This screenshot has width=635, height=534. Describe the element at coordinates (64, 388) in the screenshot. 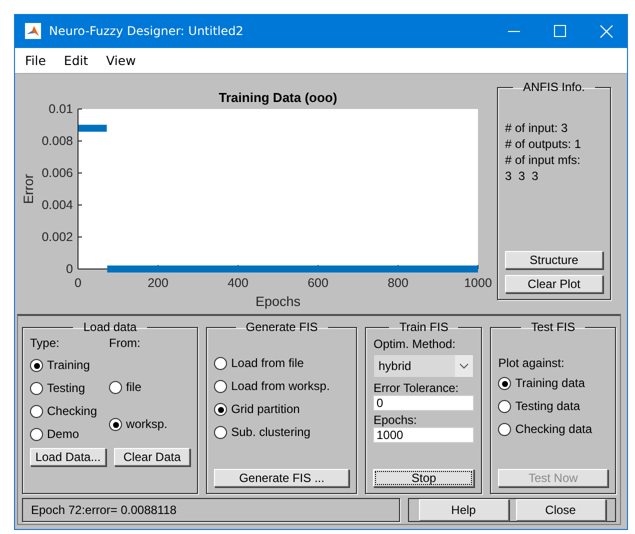

I see `radio-option: Testing` at that location.